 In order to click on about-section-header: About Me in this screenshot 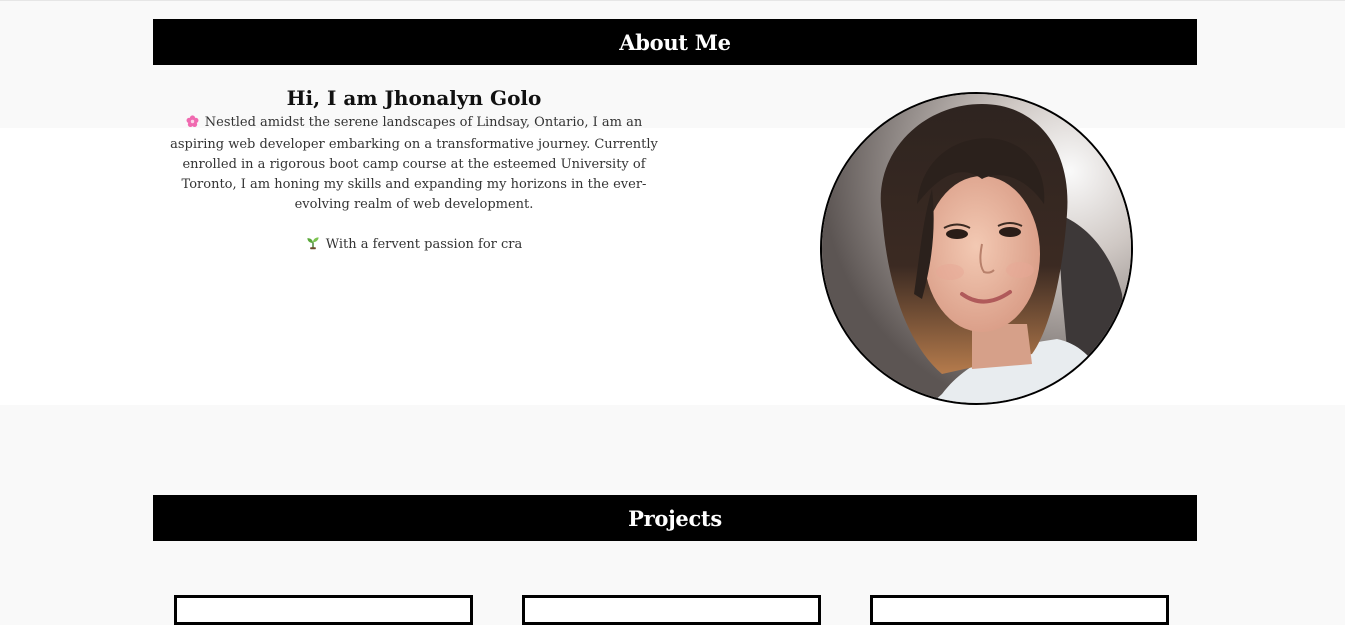, I will do `click(675, 42)`.